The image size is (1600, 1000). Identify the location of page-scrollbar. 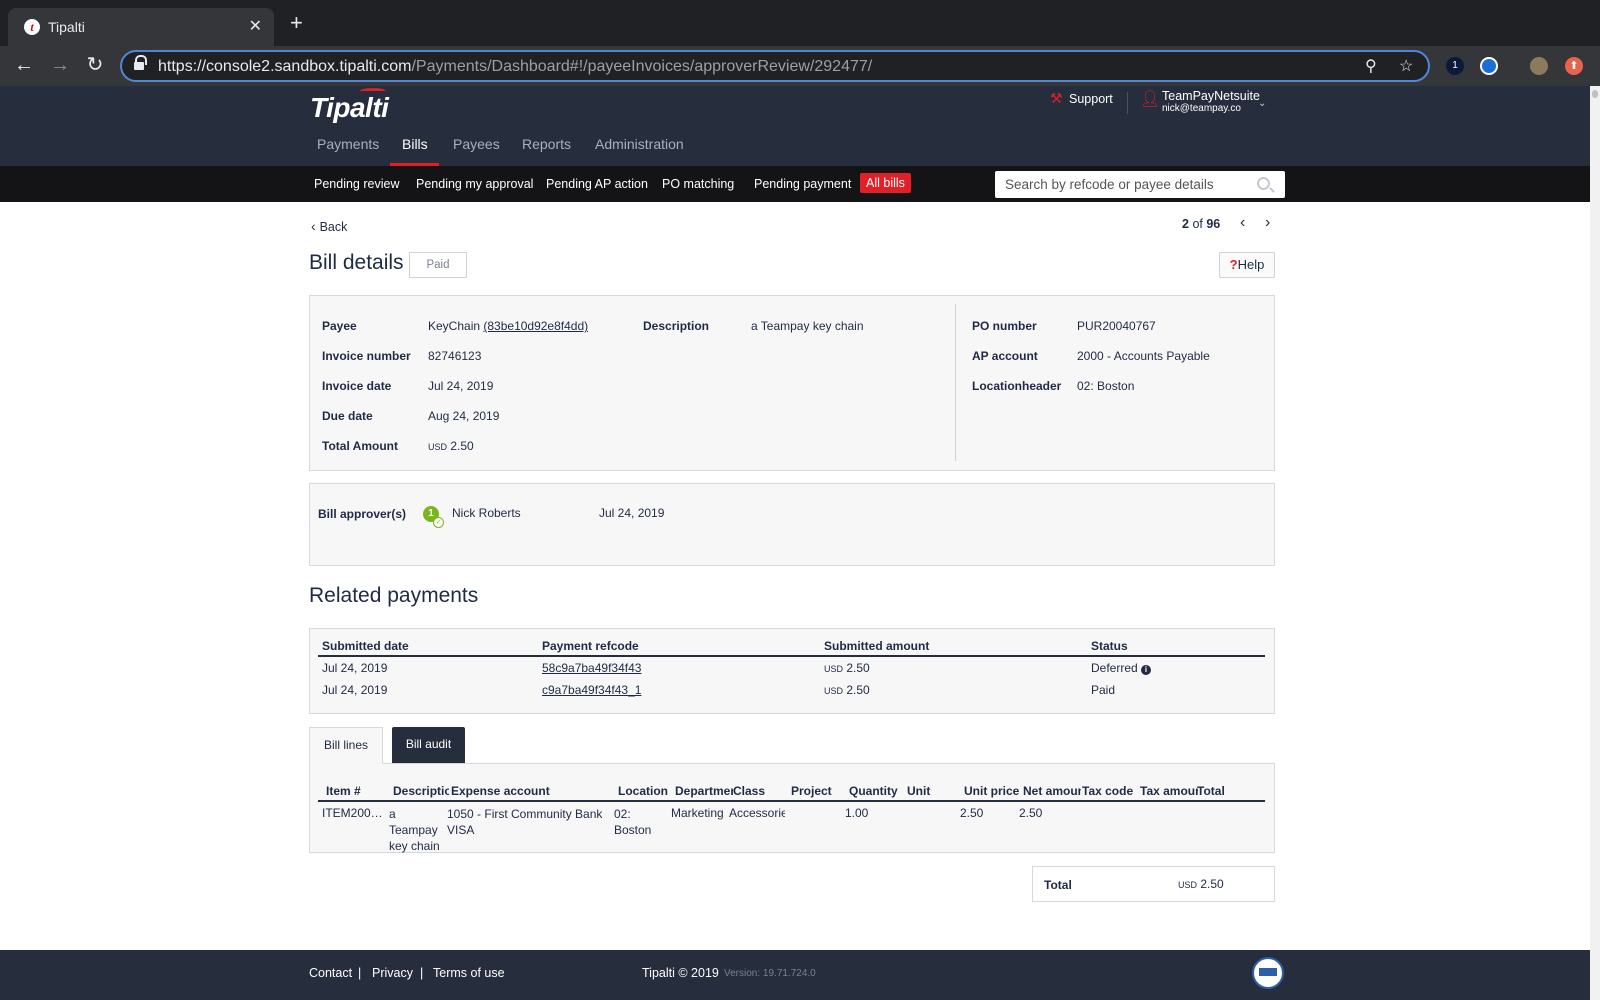
(1595, 543).